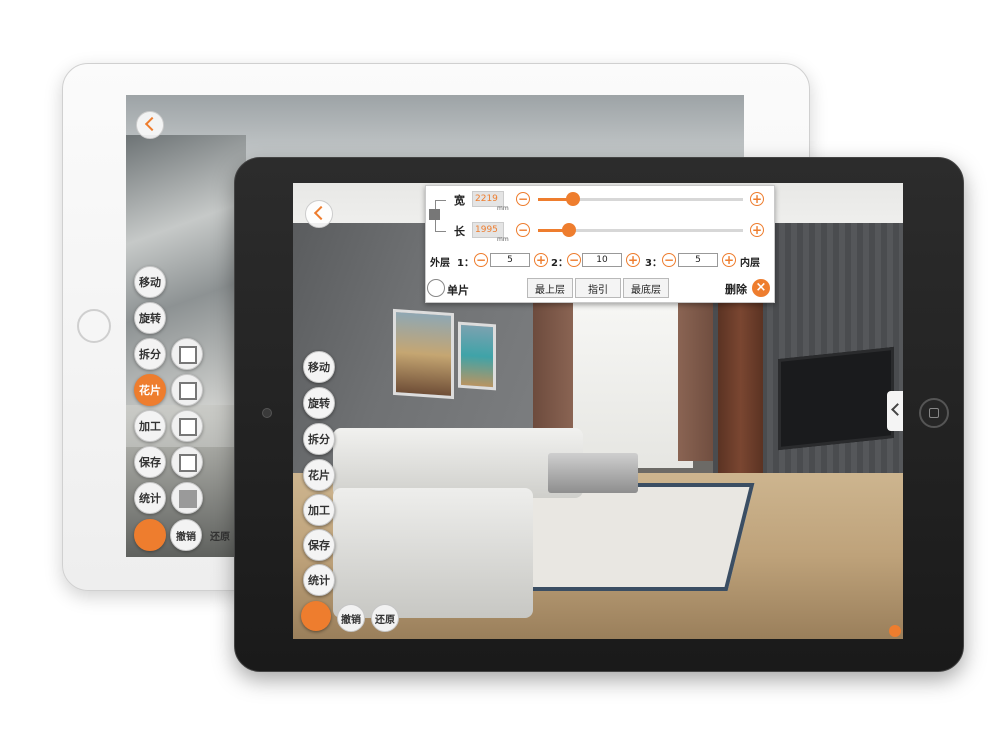 The width and height of the screenshot is (992, 730). I want to click on single-piece-label: 单片, so click(458, 290).